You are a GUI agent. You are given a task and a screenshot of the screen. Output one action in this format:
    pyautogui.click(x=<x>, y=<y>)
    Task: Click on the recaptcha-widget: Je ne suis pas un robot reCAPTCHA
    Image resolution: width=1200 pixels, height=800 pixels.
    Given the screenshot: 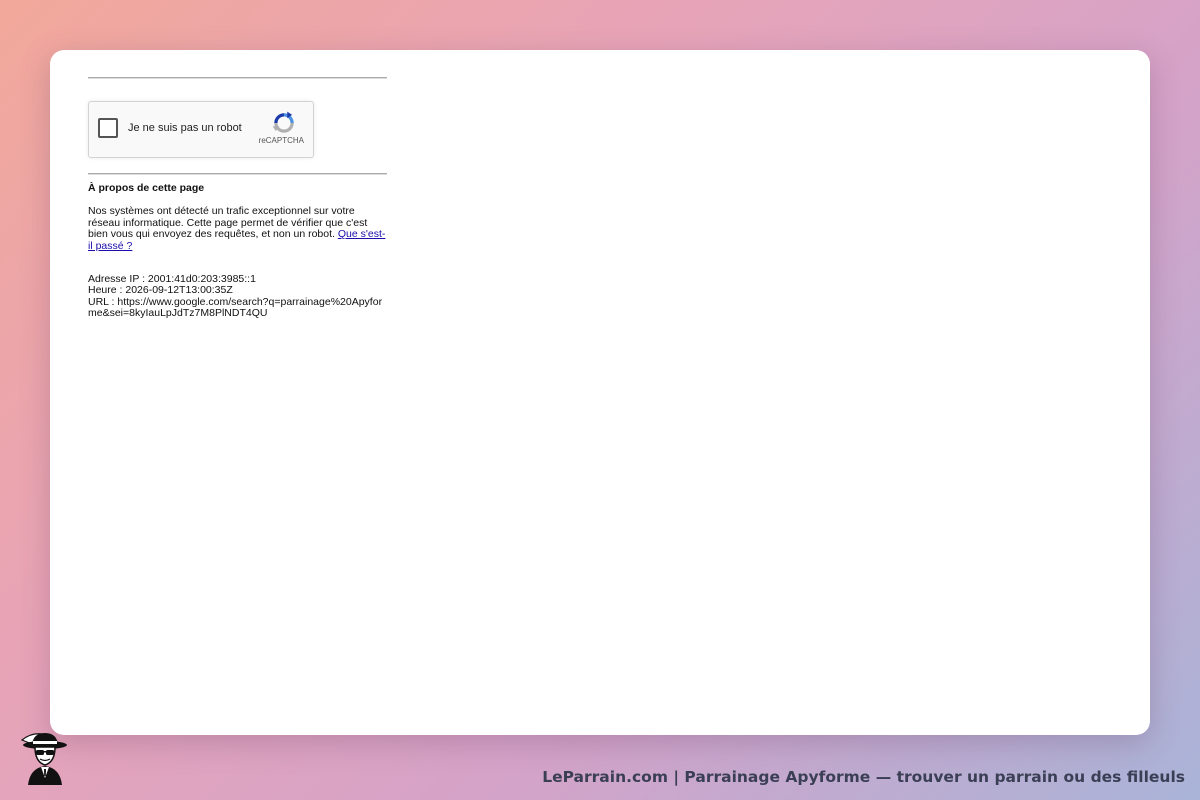 What is the action you would take?
    pyautogui.click(x=201, y=129)
    